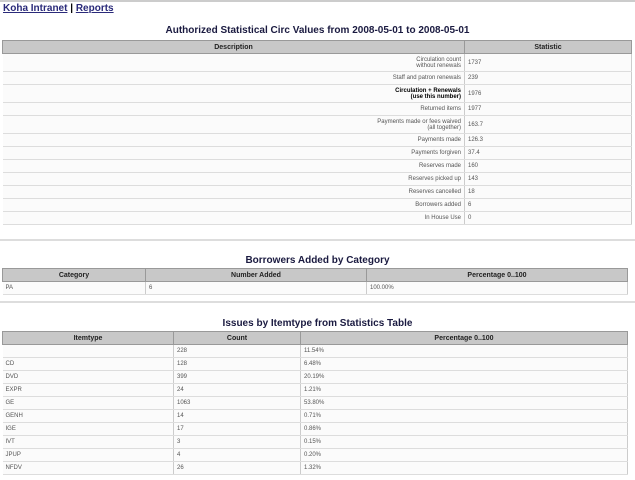  Describe the element at coordinates (233, 179) in the screenshot. I see `description-cell: Reserves picked up` at that location.